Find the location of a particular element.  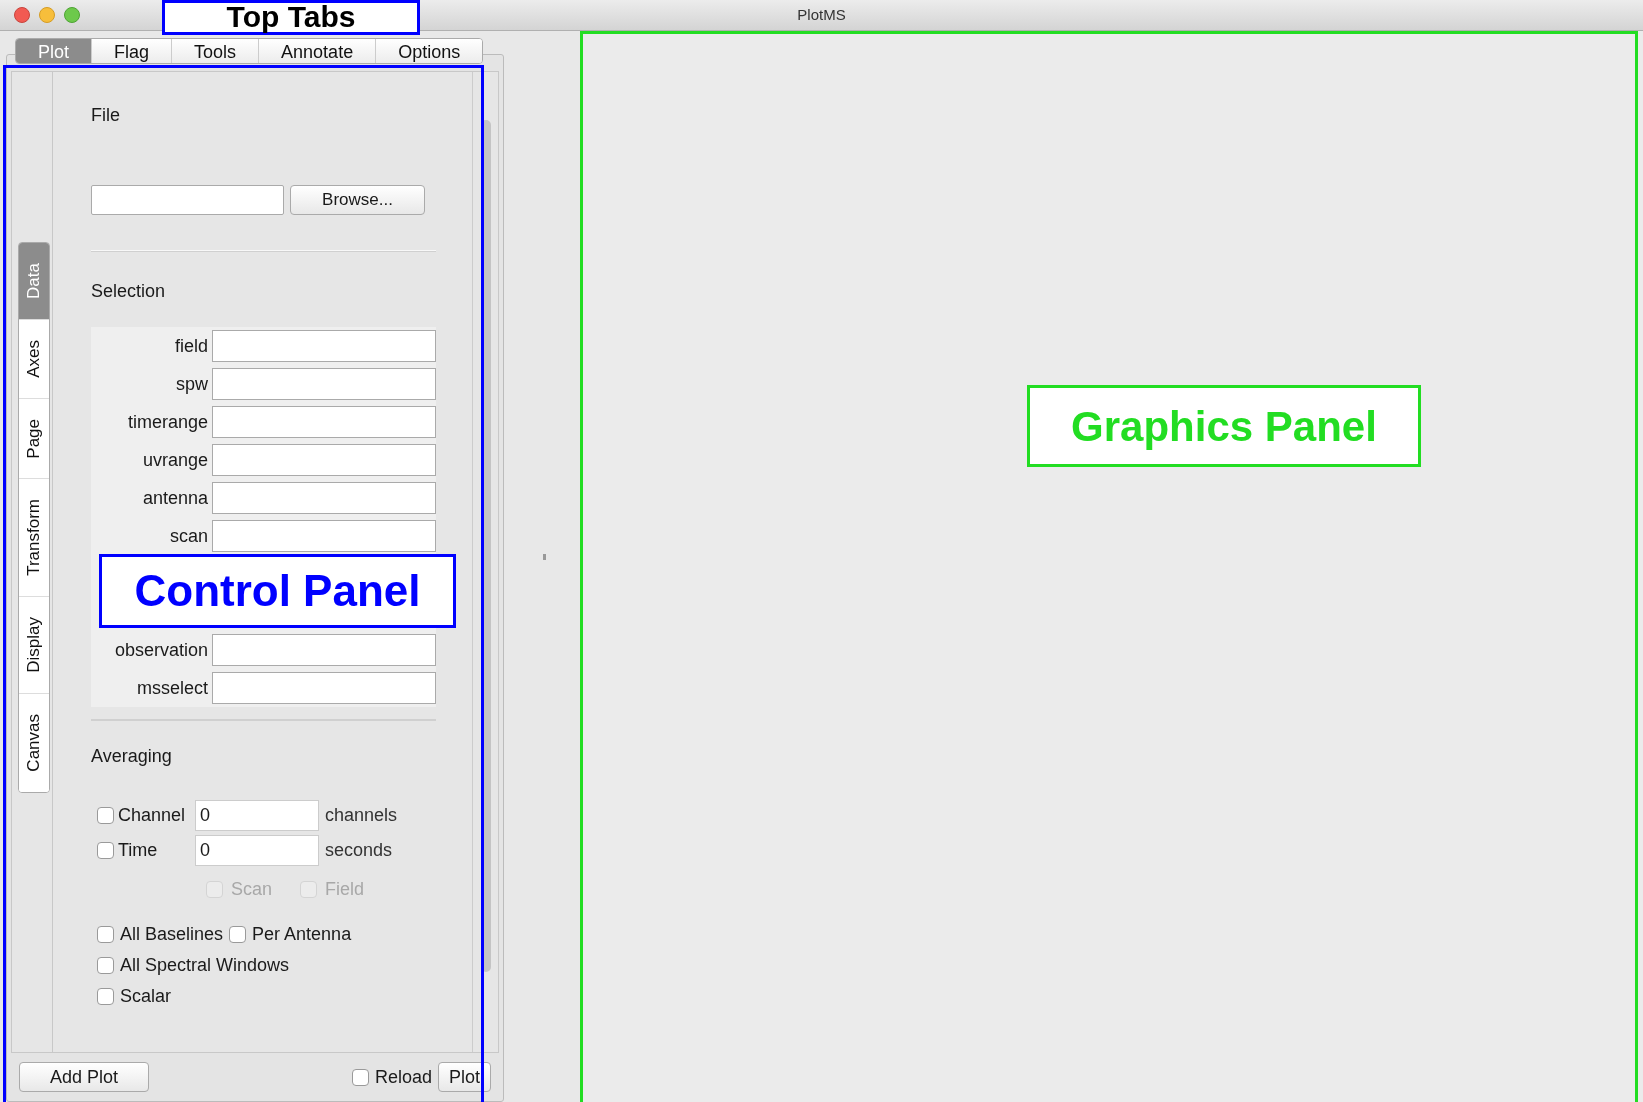

unit-label: channels is located at coordinates (361, 815).